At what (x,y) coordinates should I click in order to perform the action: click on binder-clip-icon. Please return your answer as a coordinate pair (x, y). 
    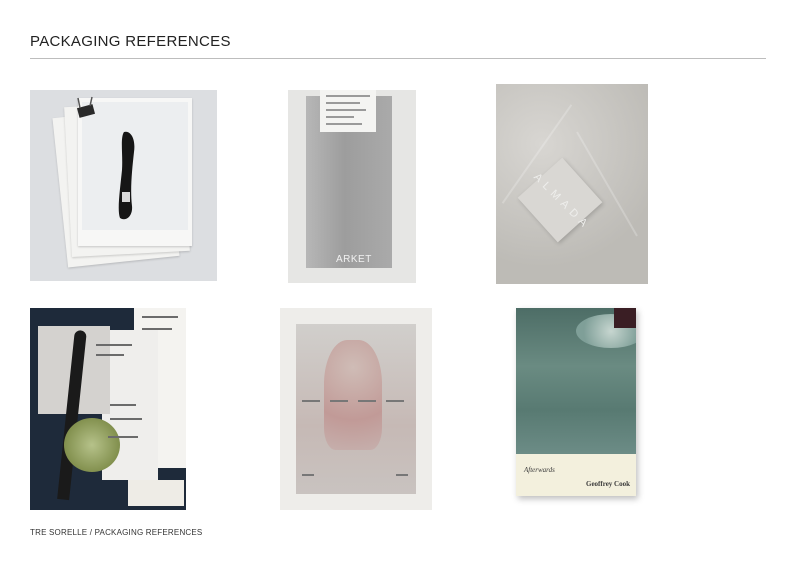
    Looking at the image, I should click on (86, 107).